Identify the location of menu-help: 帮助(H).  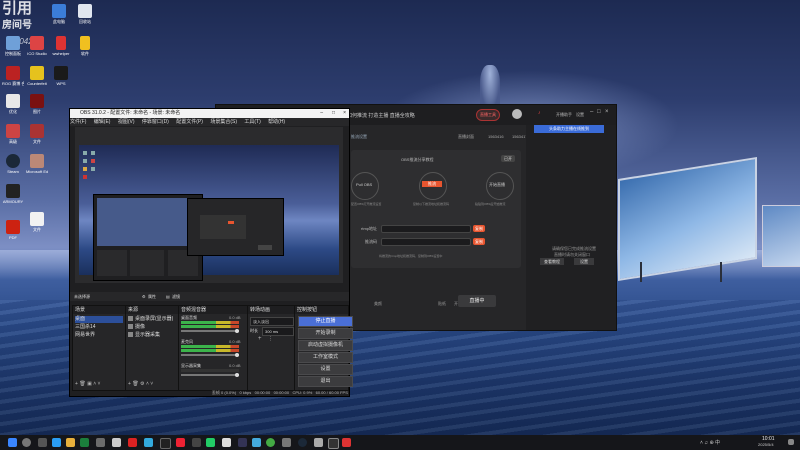
(276, 122).